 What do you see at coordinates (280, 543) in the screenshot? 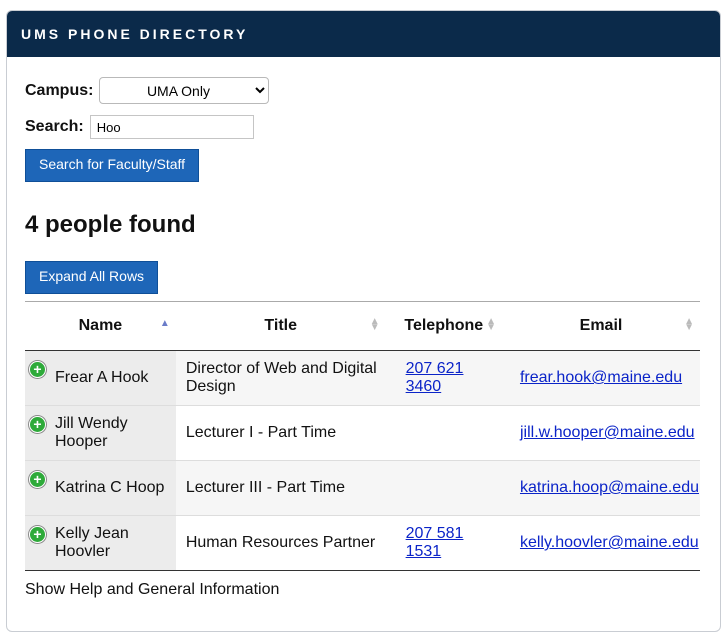
I see `title-cell: Human Resources Partner` at bounding box center [280, 543].